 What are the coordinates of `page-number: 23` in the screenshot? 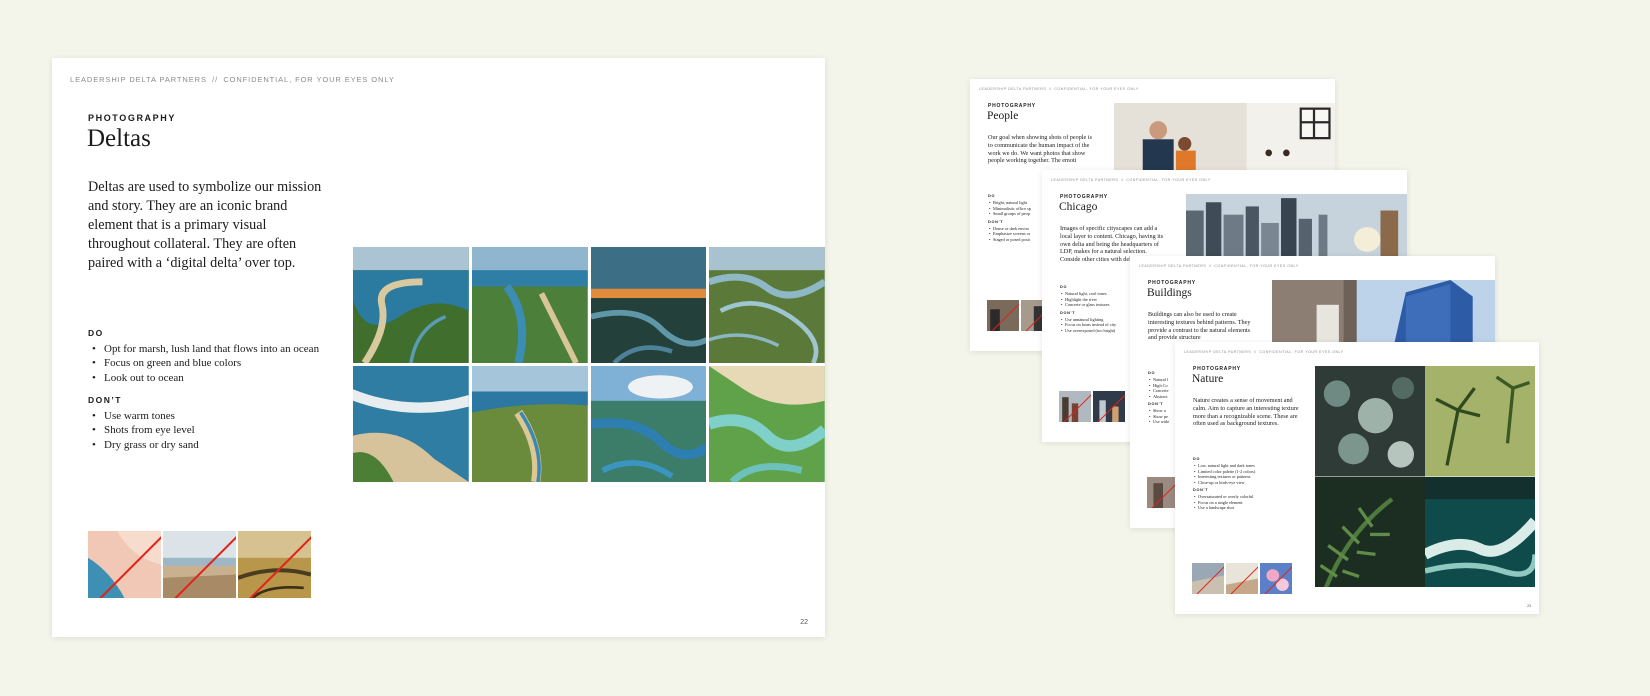 It's located at (1529, 606).